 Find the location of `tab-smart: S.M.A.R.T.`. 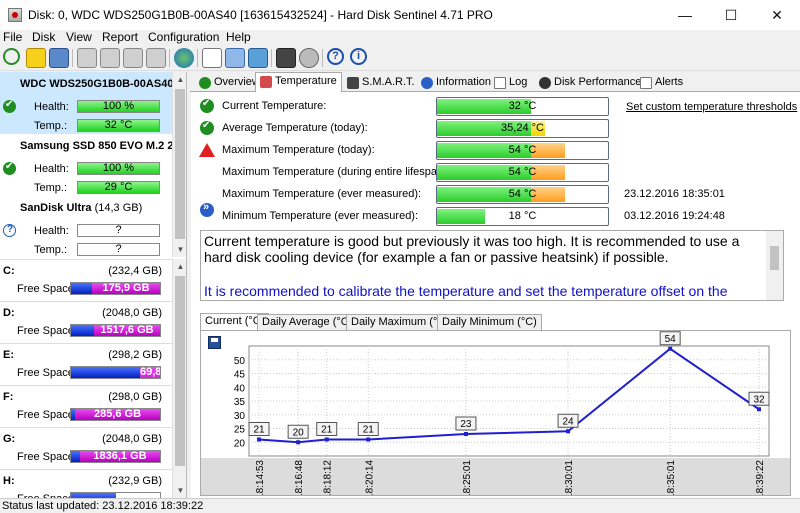

tab-smart: S.M.A.R.T. is located at coordinates (379, 83).